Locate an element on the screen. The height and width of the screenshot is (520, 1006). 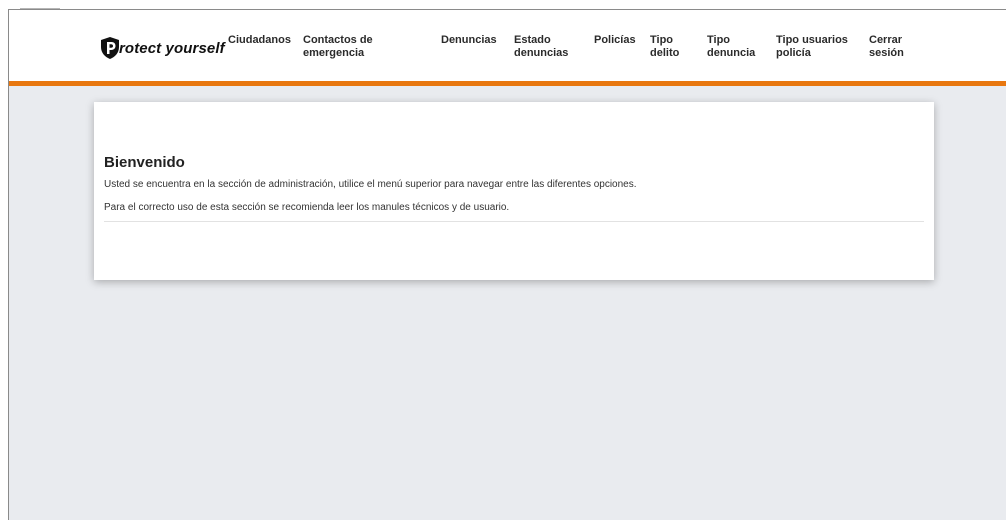
nav-denuncias: Denuncias is located at coordinates (471, 40).